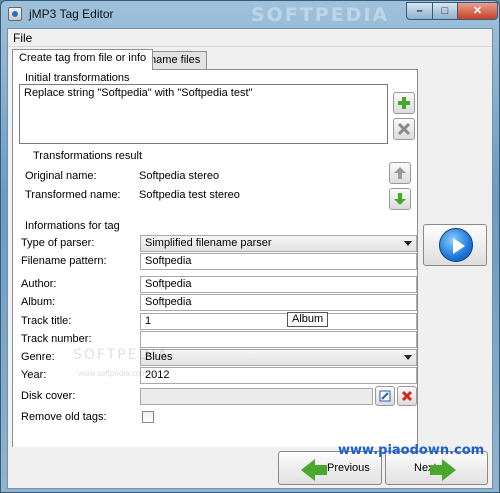 Image resolution: width=500 pixels, height=493 pixels. Describe the element at coordinates (148, 417) in the screenshot. I see `remove-old-tags-checkbox` at that location.